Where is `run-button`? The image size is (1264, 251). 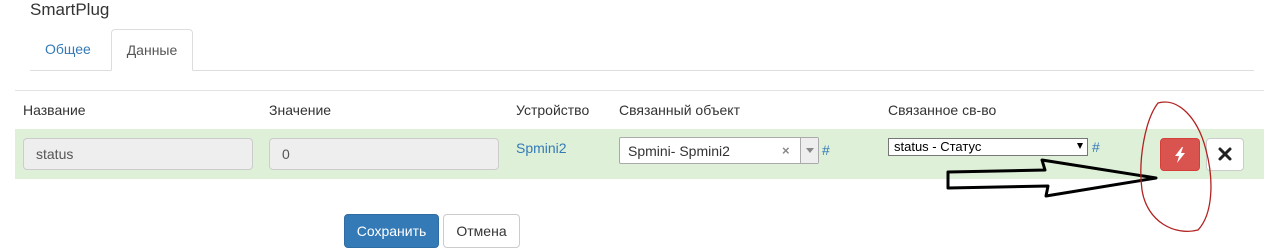
run-button is located at coordinates (1180, 154).